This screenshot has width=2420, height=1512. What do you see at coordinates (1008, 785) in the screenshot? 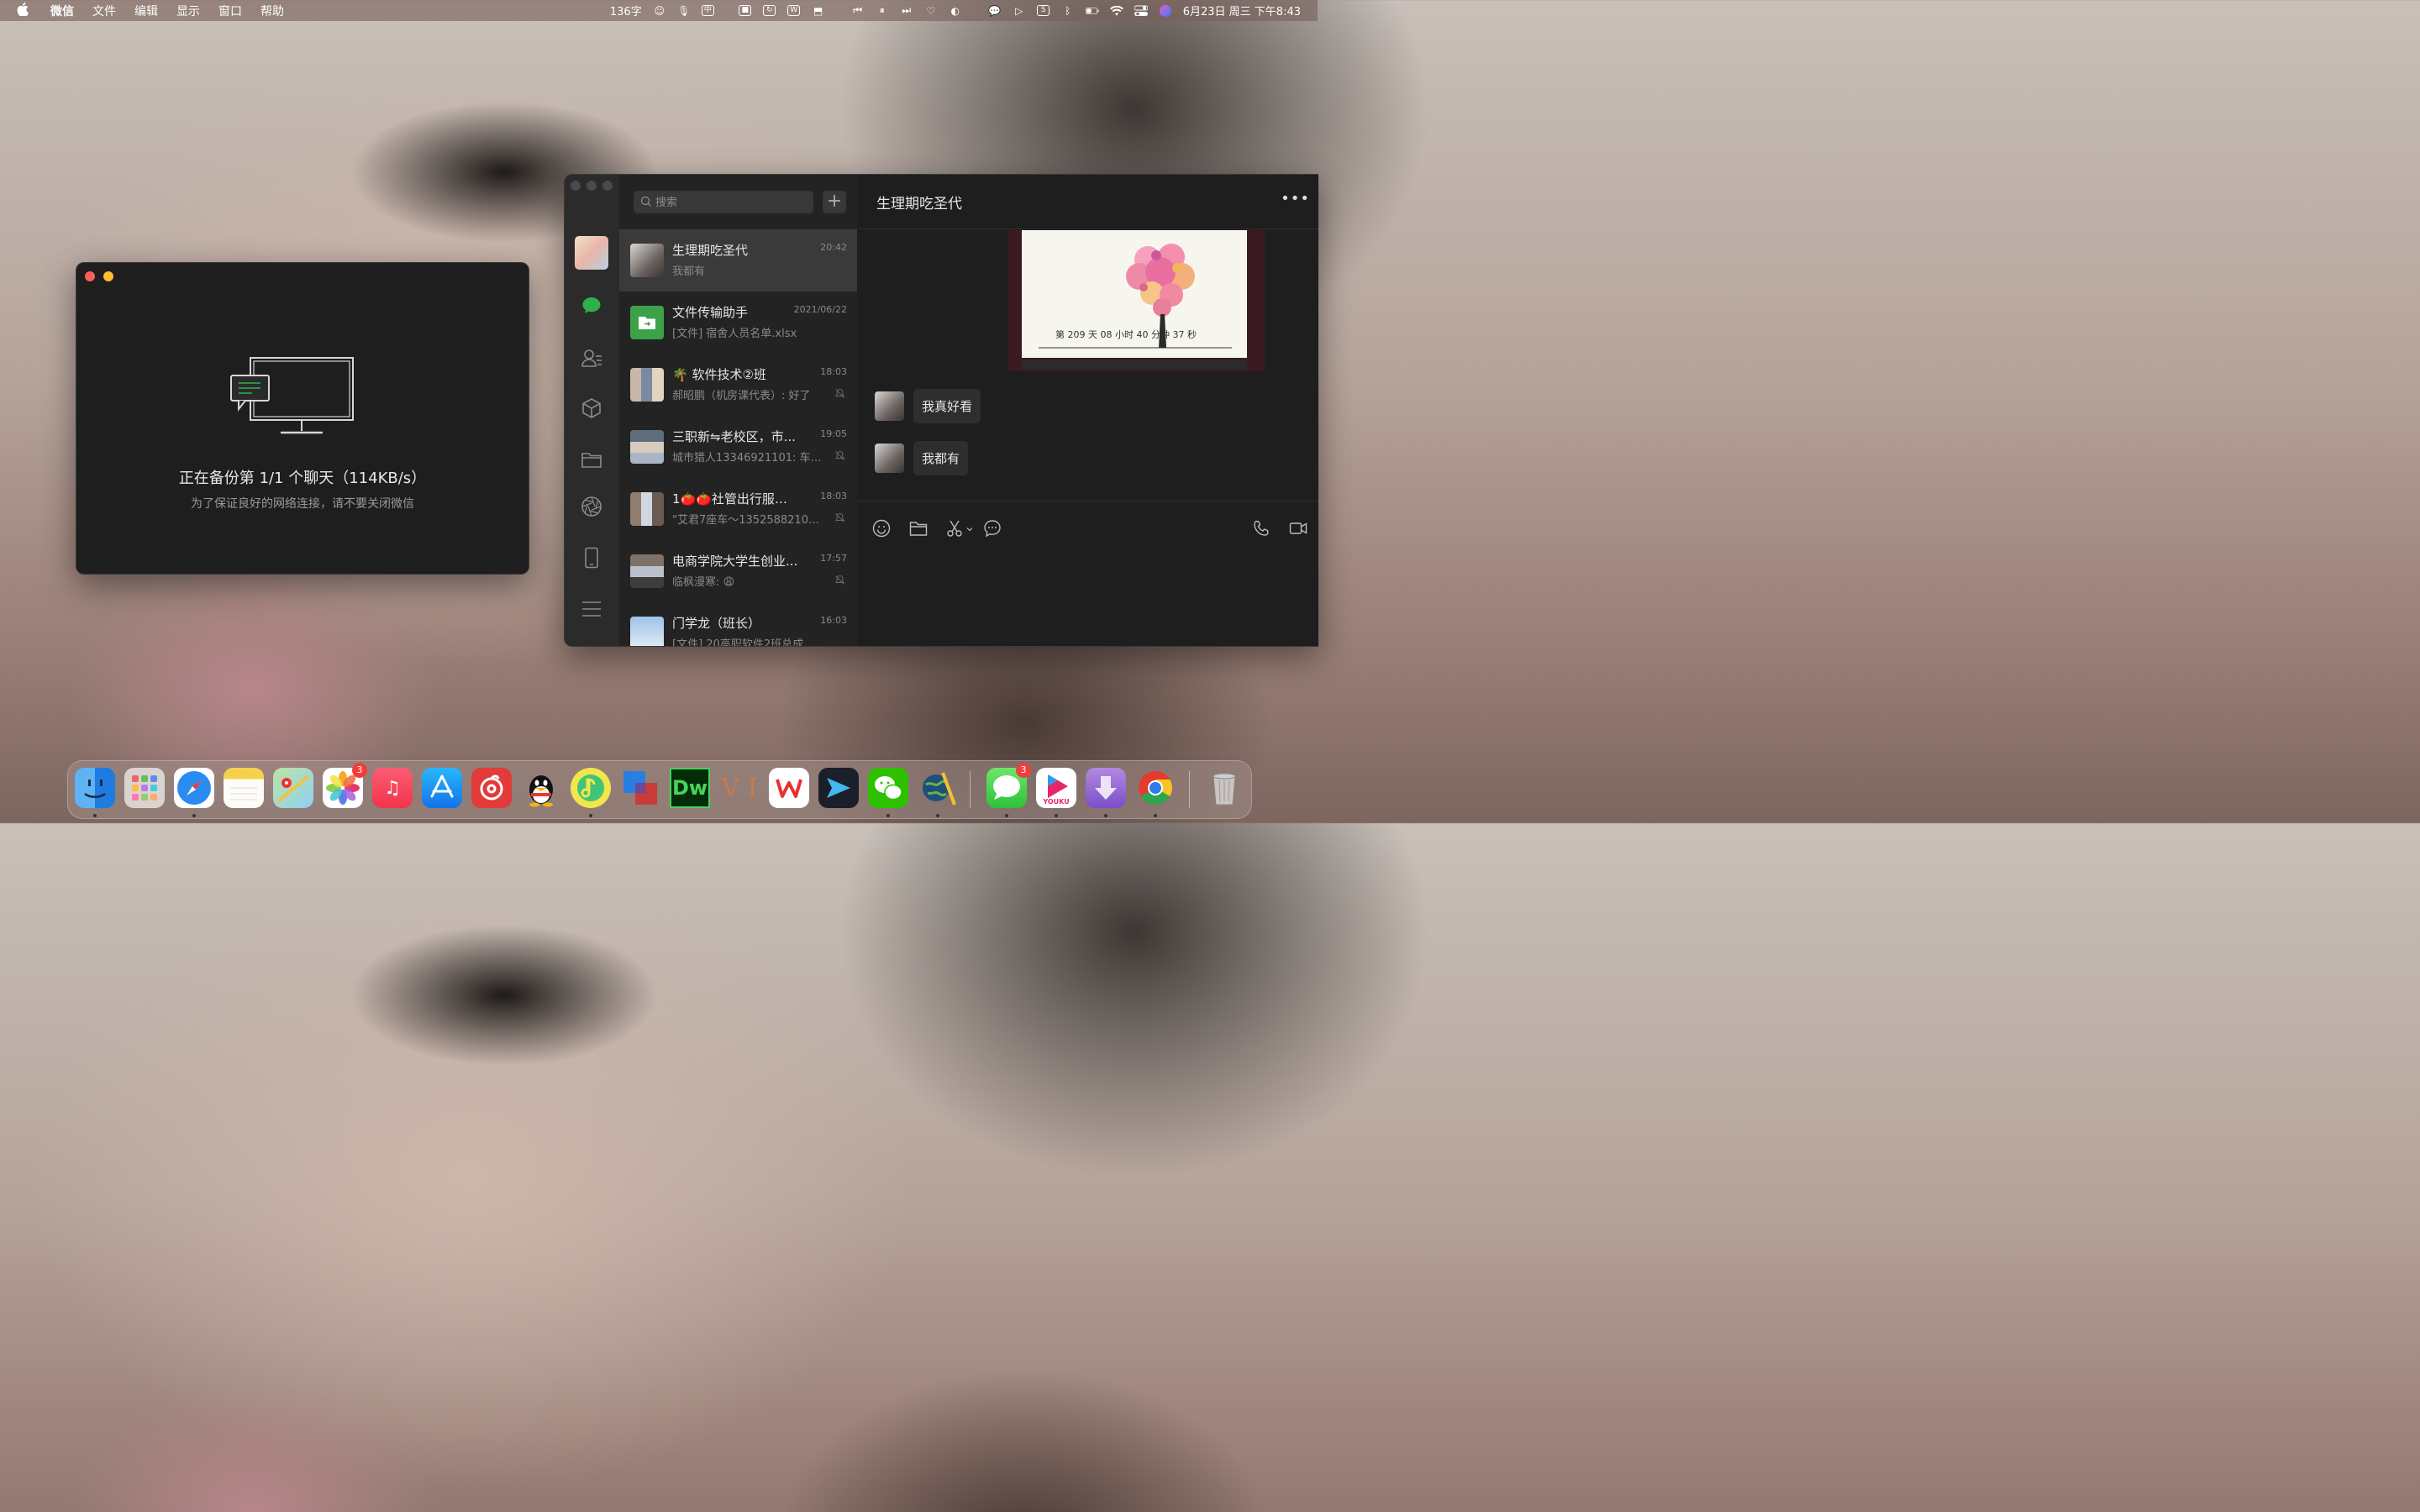
I see `messages-app: 3` at bounding box center [1008, 785].